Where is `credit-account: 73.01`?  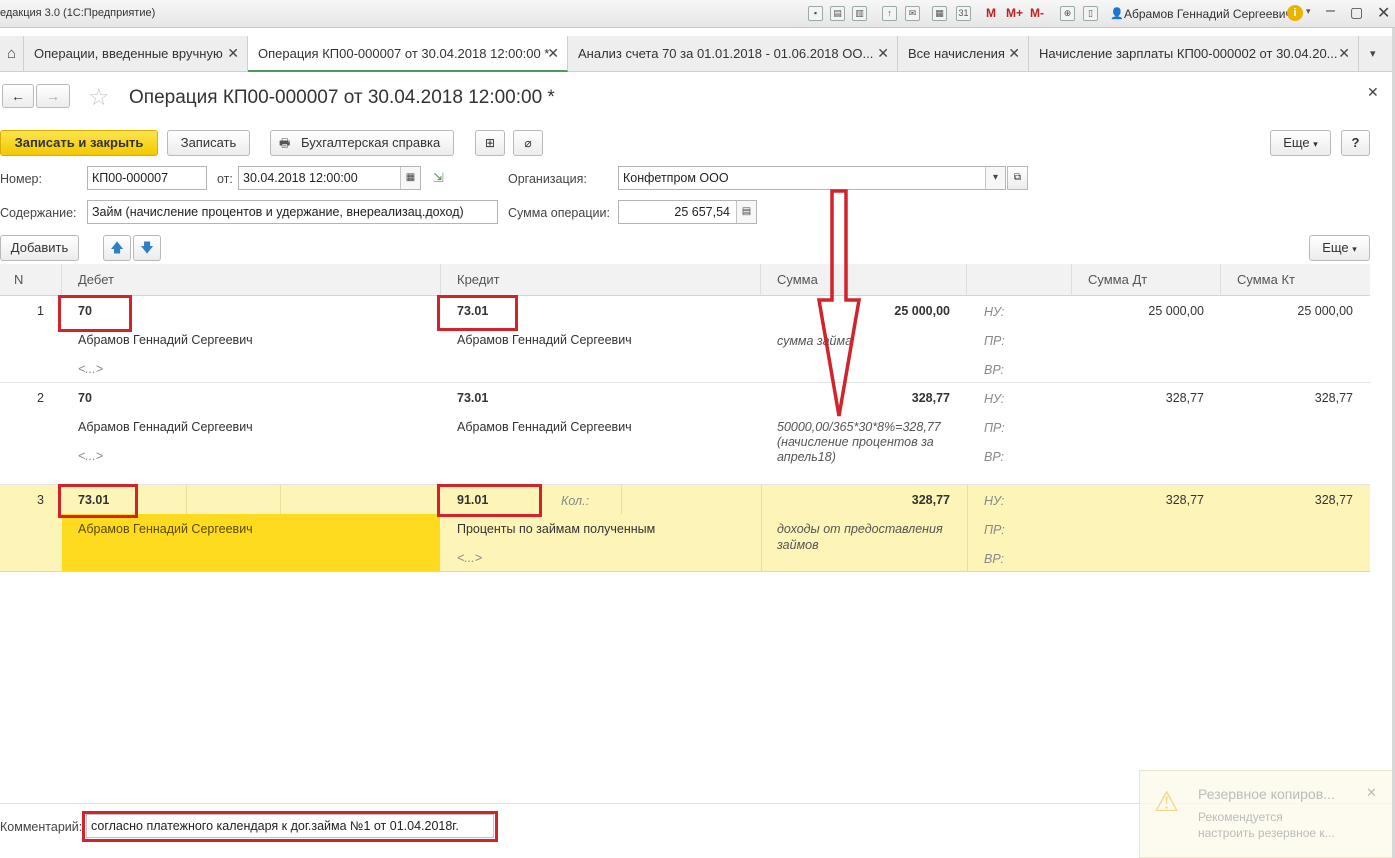 credit-account: 73.01 is located at coordinates (472, 398).